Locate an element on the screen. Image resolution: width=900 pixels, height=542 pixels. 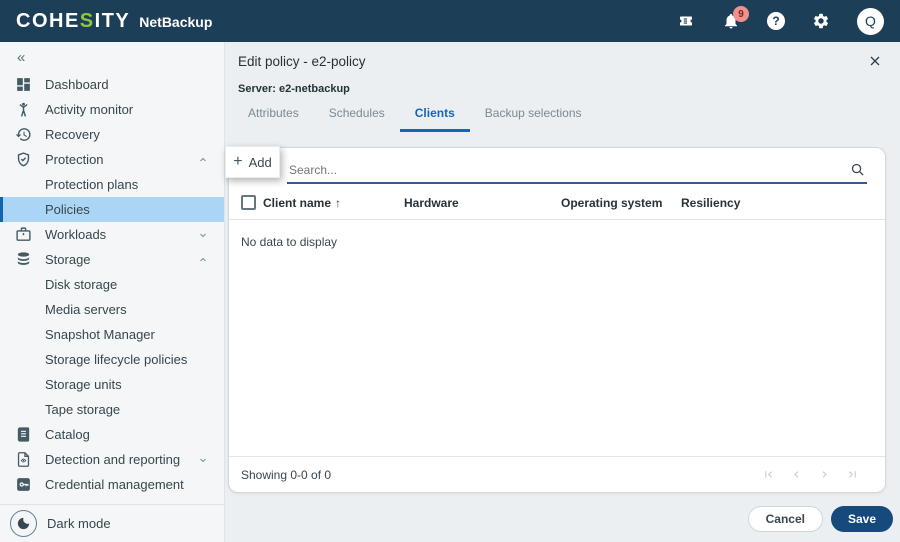
last-page-icon is located at coordinates (852, 474).